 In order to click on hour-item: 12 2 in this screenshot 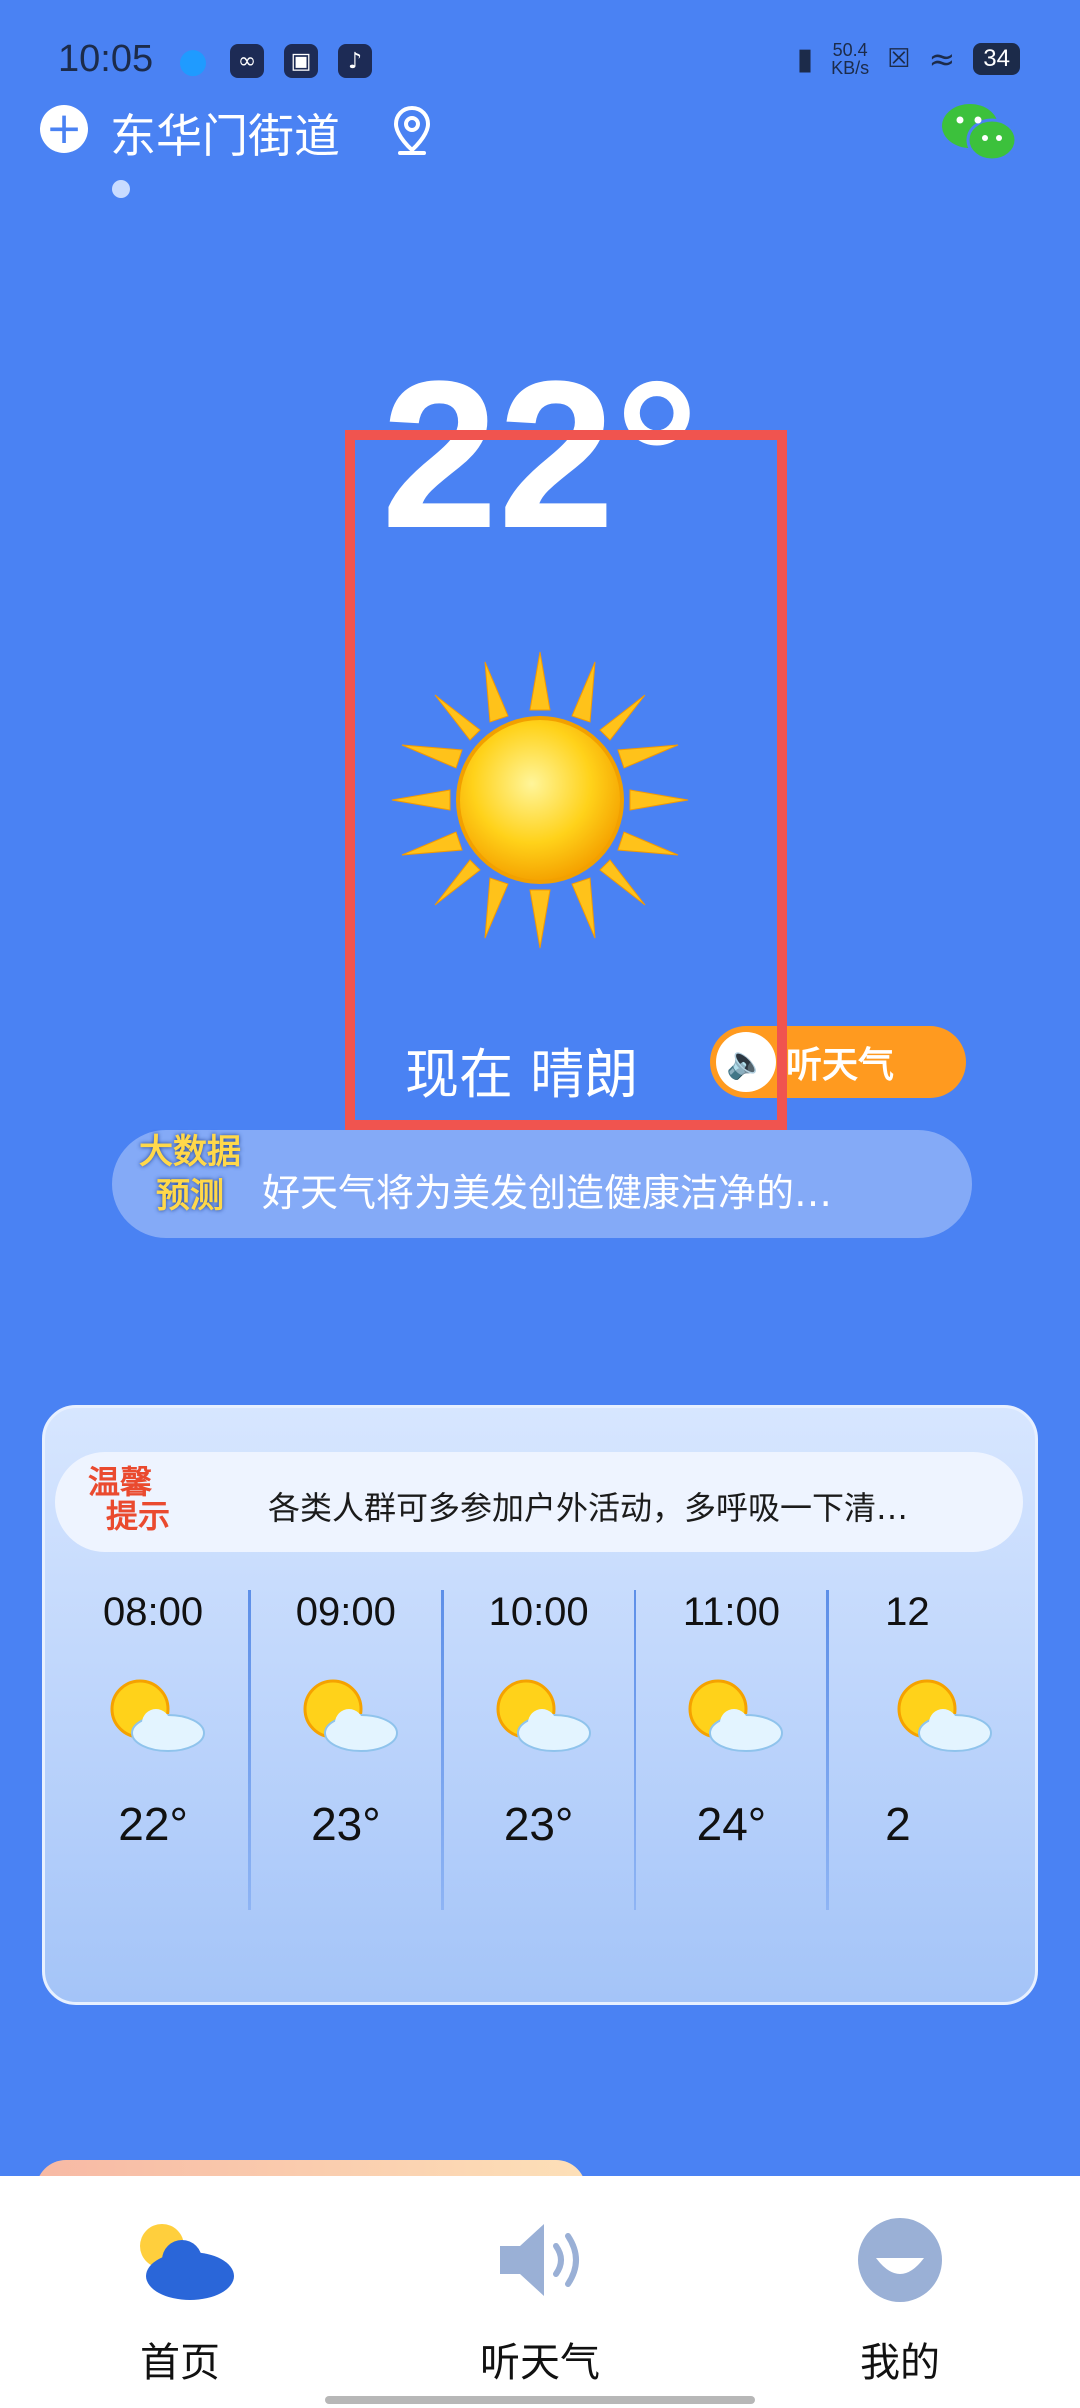, I will do `click(927, 1770)`.